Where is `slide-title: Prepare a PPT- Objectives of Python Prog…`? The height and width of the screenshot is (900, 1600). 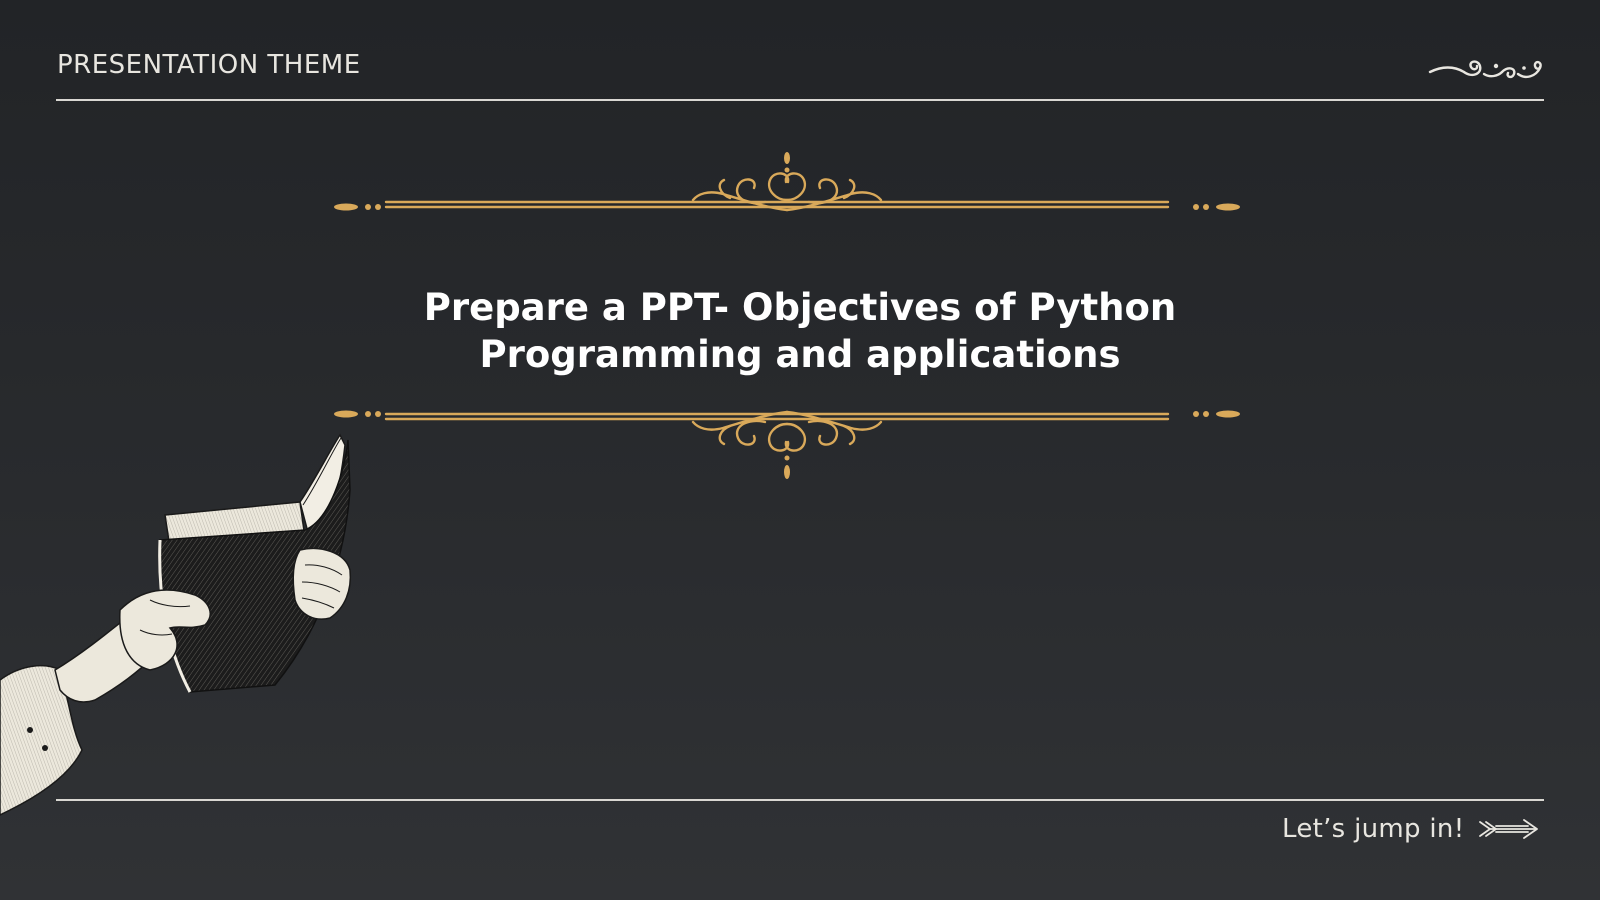
slide-title: Prepare a PPT- Objectives of Python Prog… is located at coordinates (800, 331).